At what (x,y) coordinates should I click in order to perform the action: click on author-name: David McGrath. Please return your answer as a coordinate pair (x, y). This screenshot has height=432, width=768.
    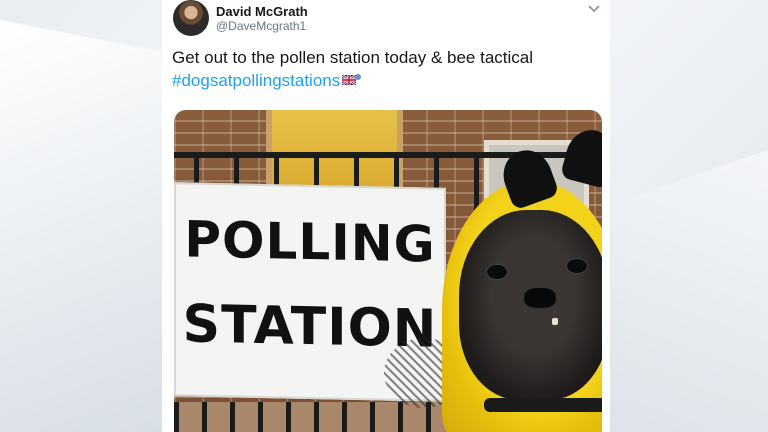
    Looking at the image, I should click on (262, 11).